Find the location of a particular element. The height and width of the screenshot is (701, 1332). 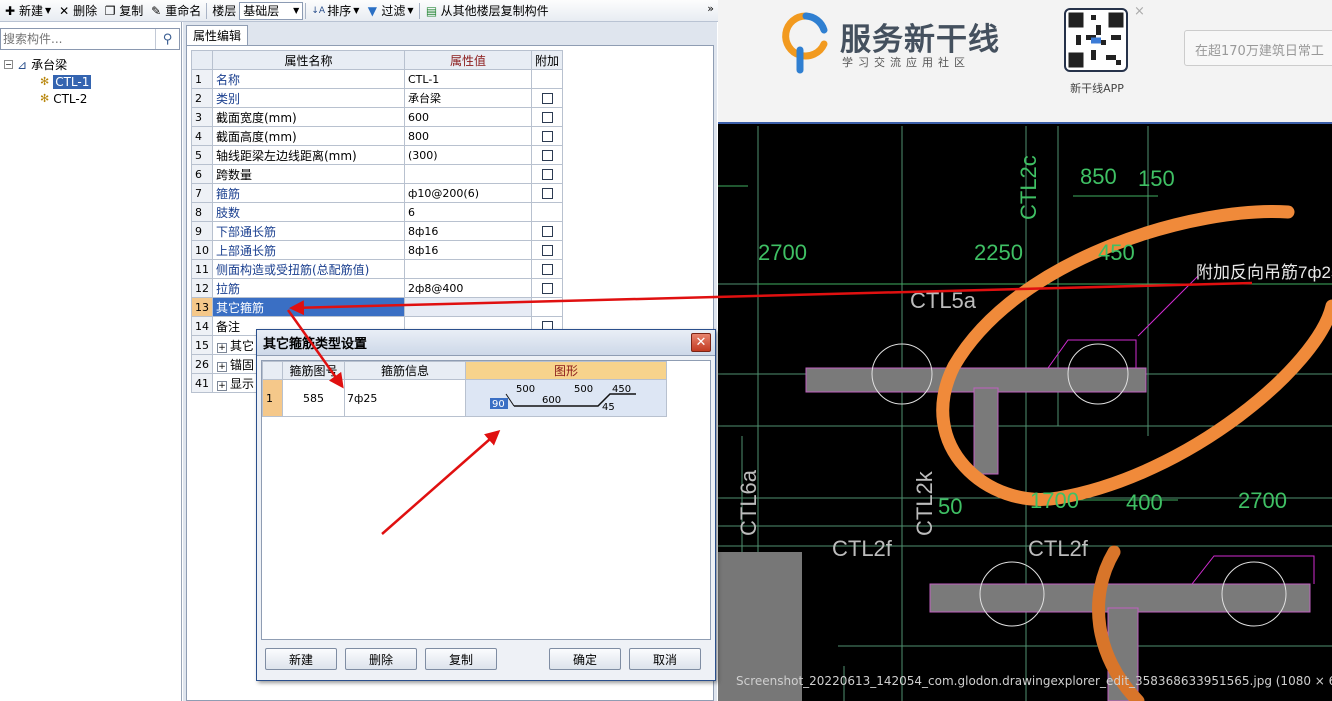

stirrup-shape-cell: 500 500 450 600 90 45 is located at coordinates (566, 398).